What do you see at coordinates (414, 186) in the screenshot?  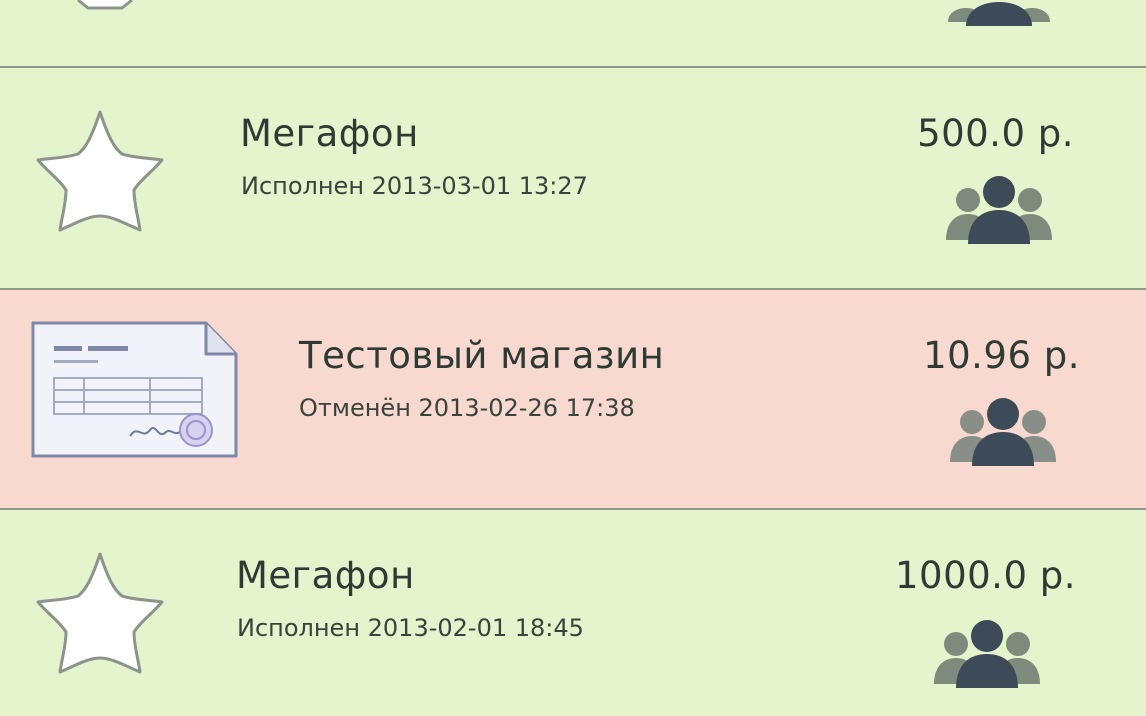 I see `transaction-status: Исполнен 2013-03-01 13:27` at bounding box center [414, 186].